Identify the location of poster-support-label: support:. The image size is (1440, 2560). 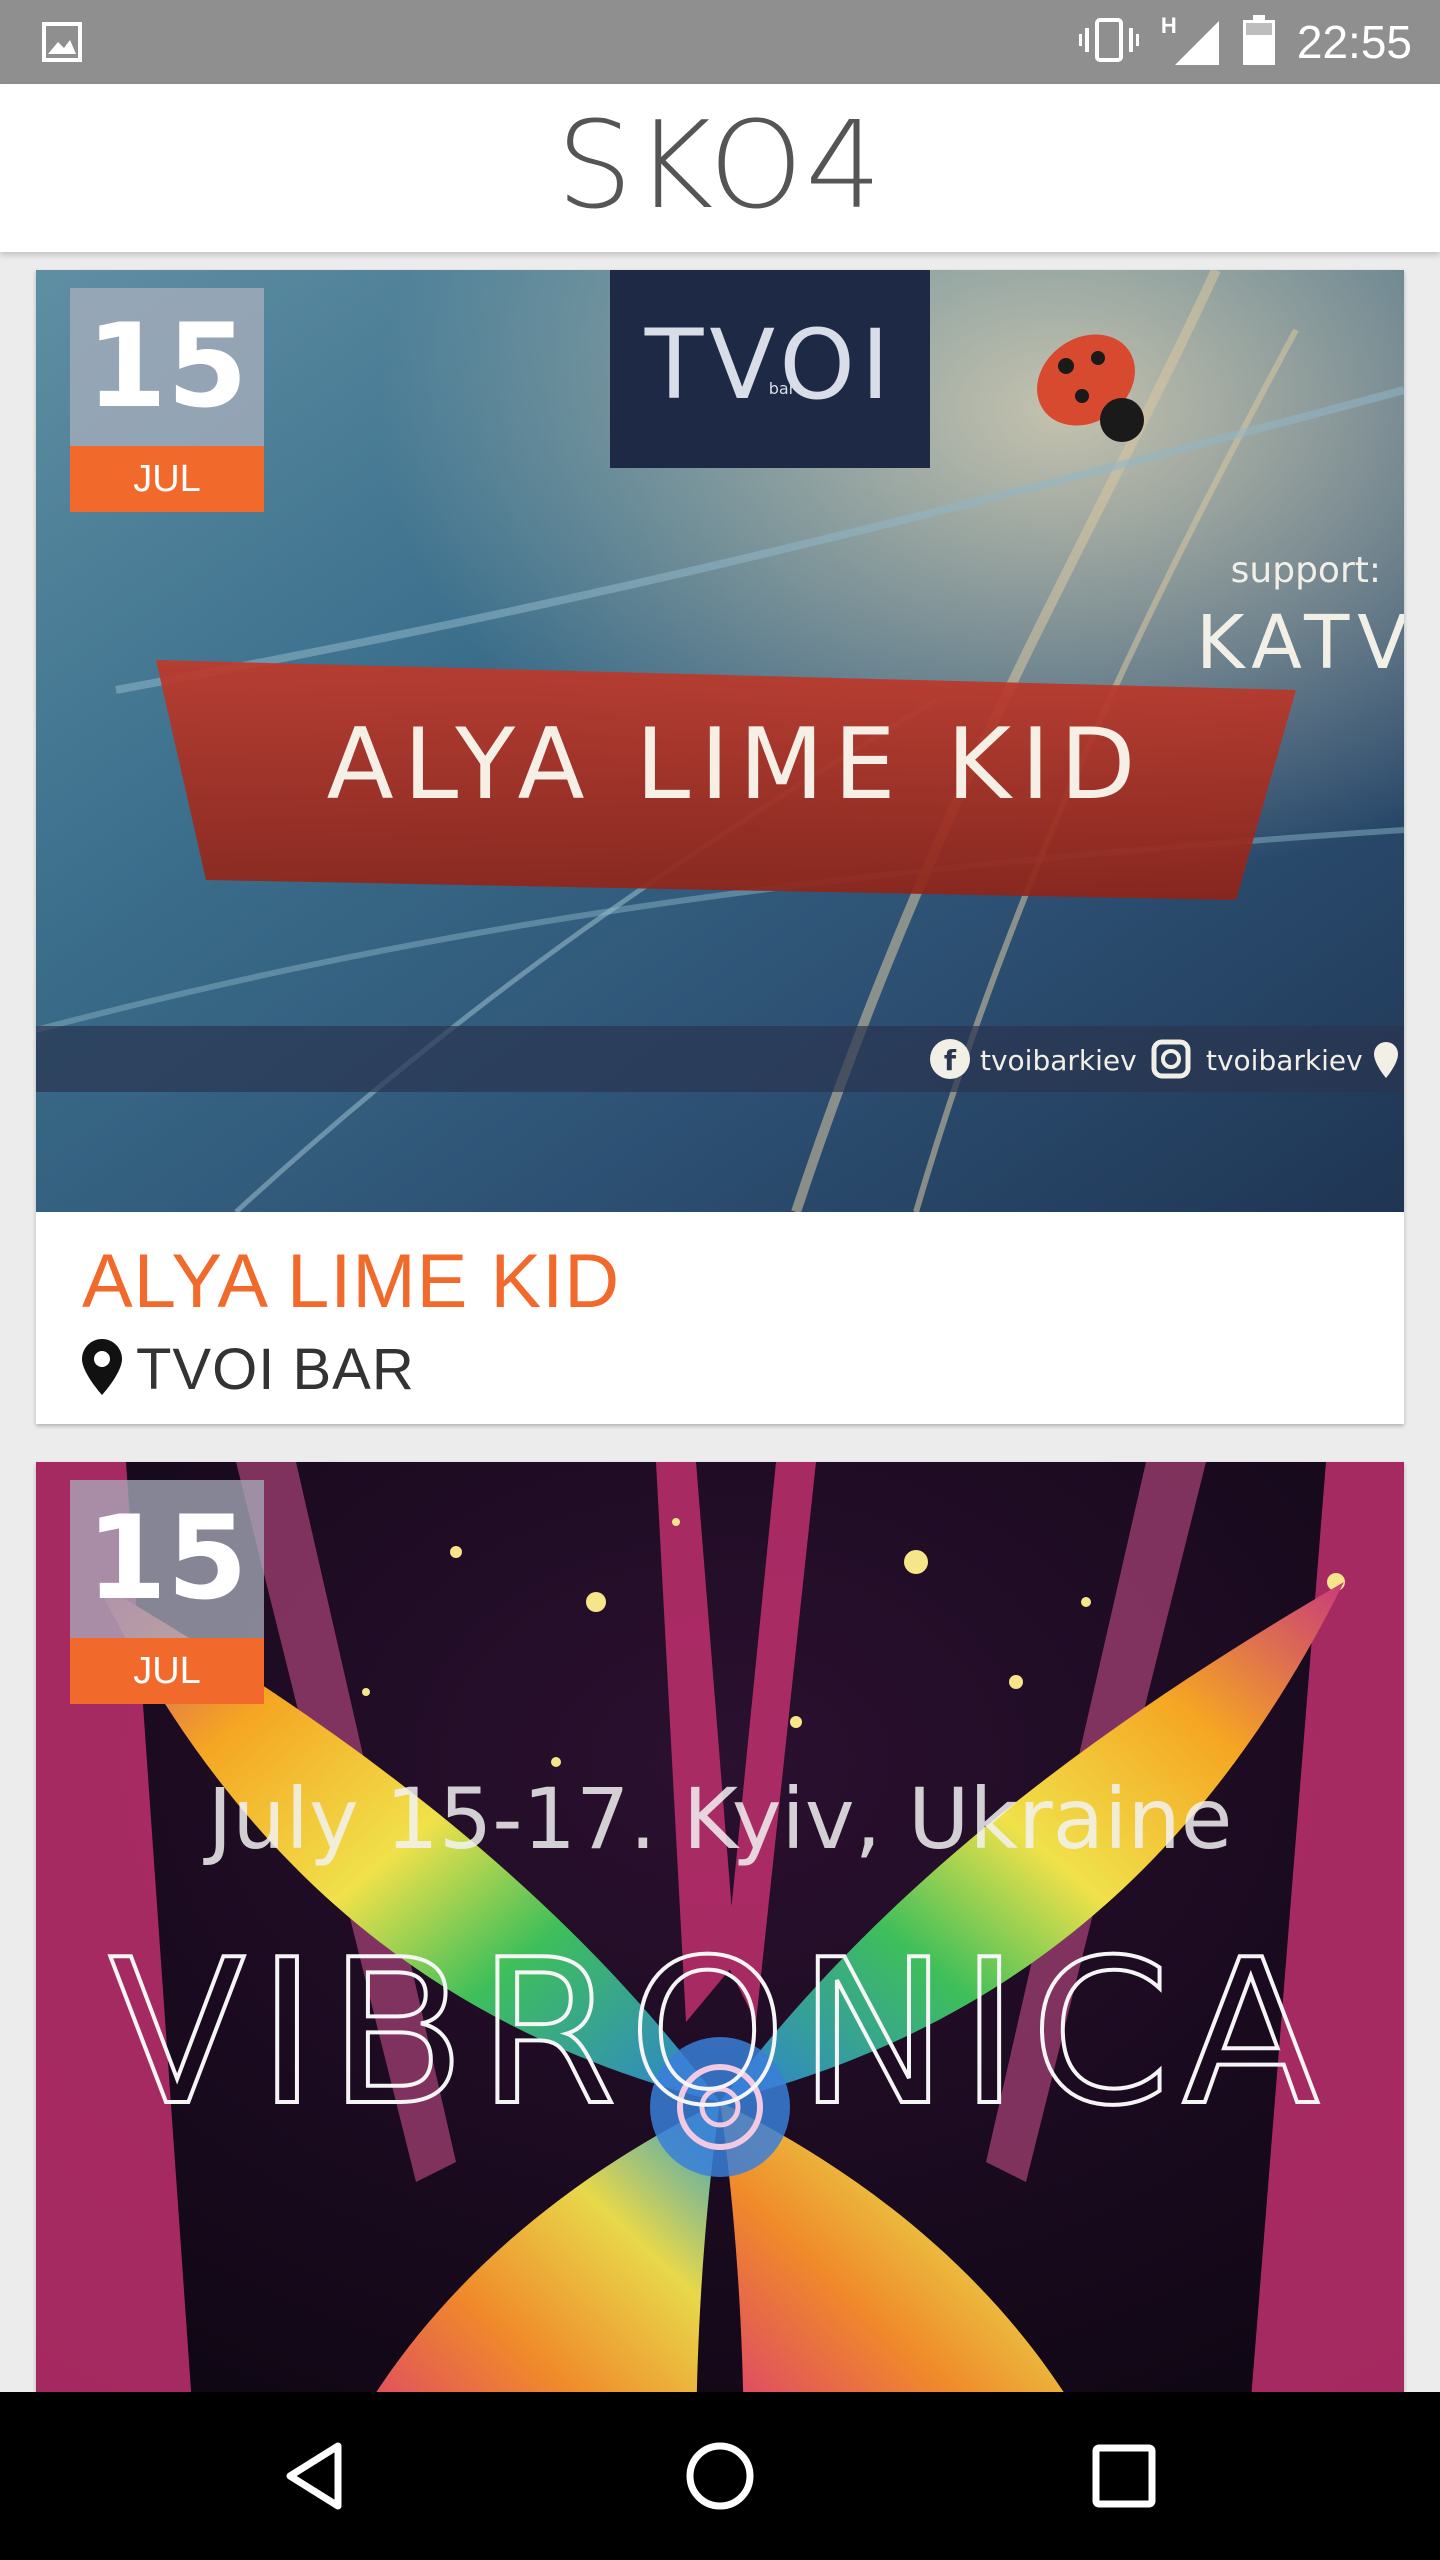
(1306, 570).